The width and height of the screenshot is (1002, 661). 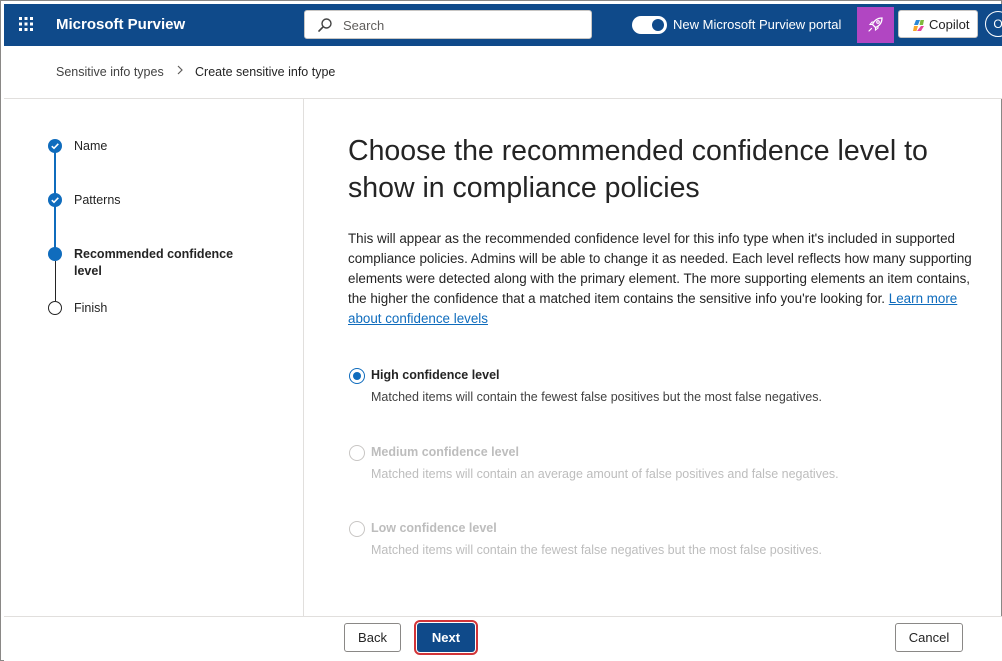 I want to click on chevron-right-icon, so click(x=180, y=71).